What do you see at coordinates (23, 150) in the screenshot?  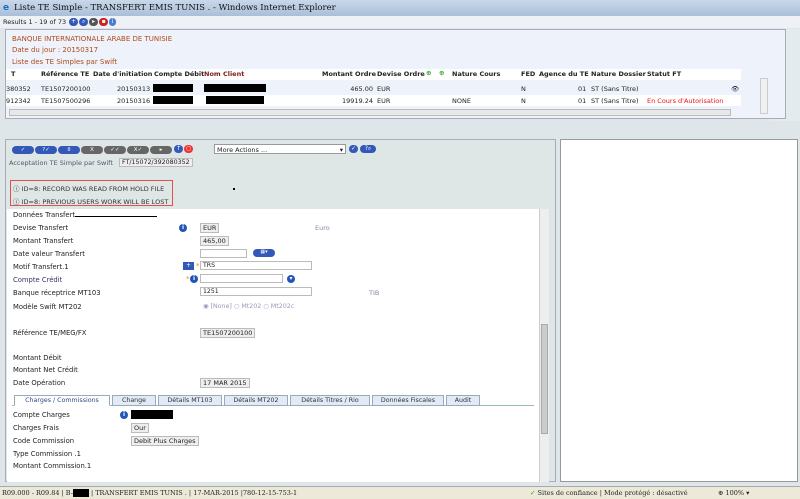 I see `validate-button: ✓` at bounding box center [23, 150].